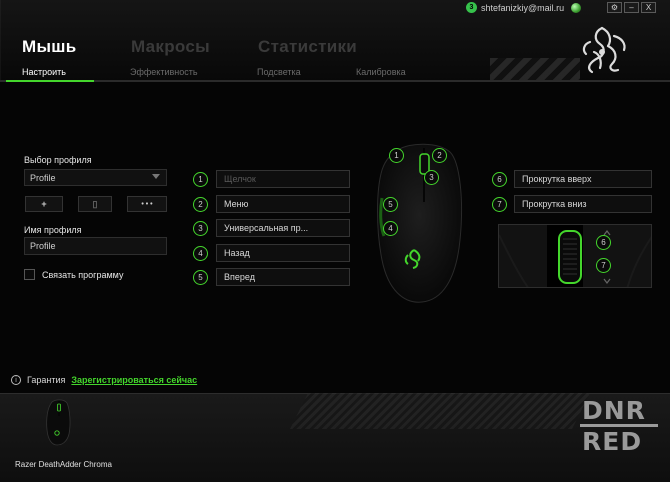 This screenshot has width=670, height=482. Describe the element at coordinates (279, 72) in the screenshot. I see `subtab-lighting: Подсветка` at that location.